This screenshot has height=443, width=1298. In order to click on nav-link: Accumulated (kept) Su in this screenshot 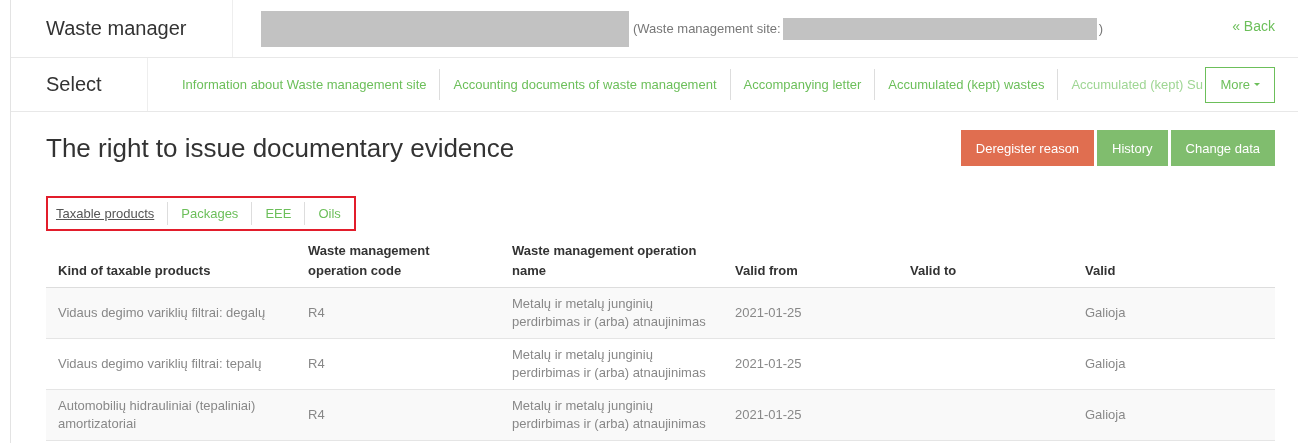, I will do `click(1131, 84)`.